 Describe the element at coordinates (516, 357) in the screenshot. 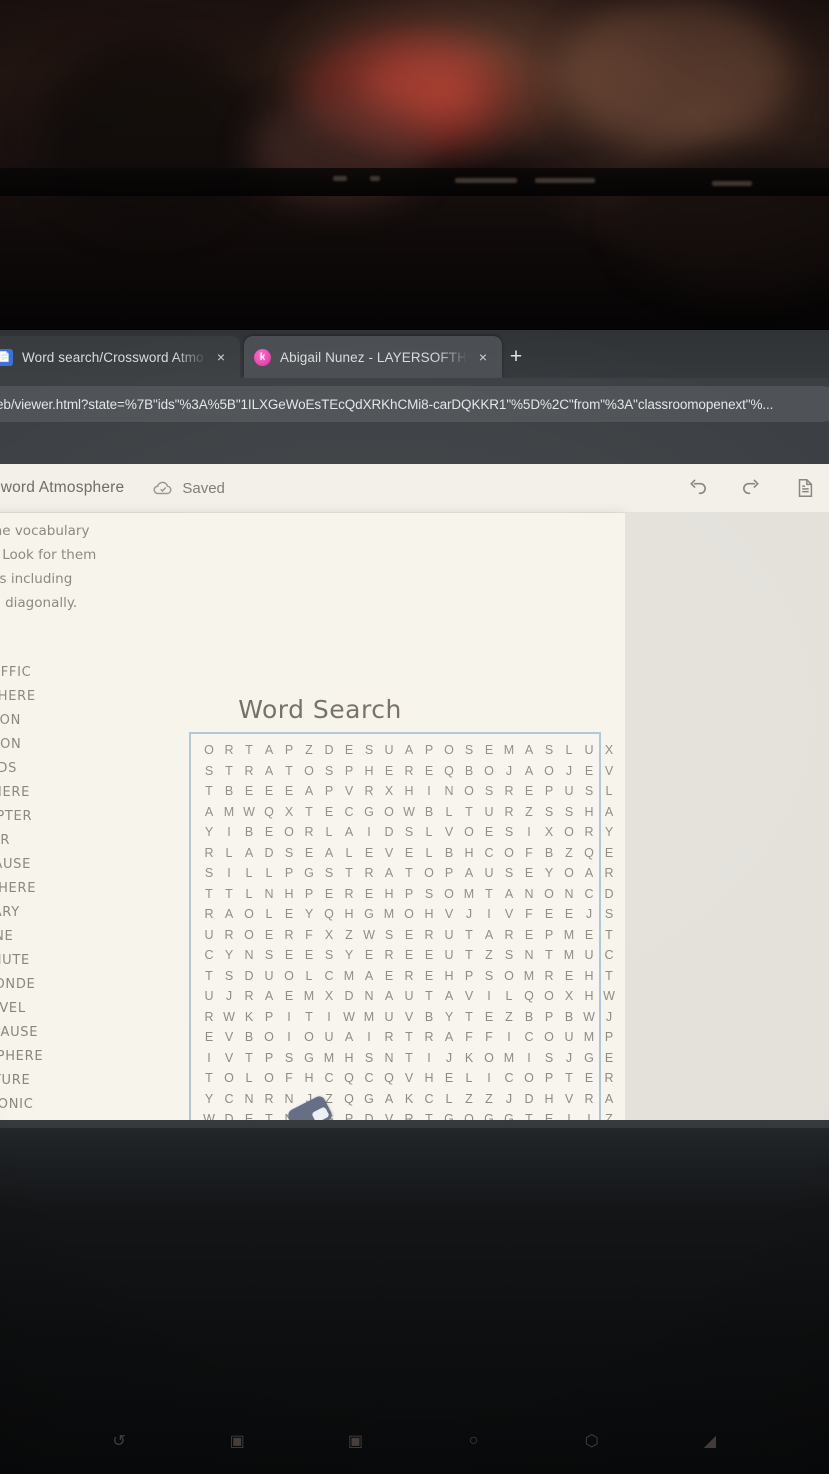

I see `new-tab-button: +` at that location.